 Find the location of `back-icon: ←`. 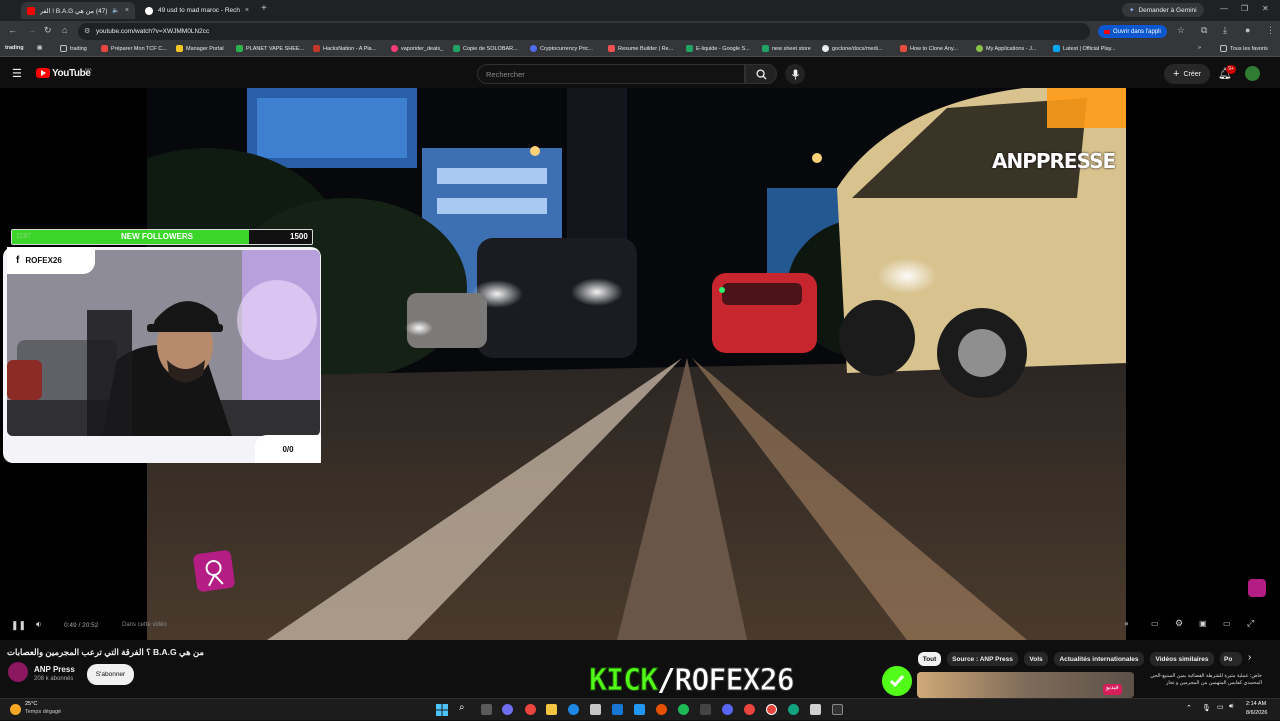

back-icon: ← is located at coordinates (12, 30).